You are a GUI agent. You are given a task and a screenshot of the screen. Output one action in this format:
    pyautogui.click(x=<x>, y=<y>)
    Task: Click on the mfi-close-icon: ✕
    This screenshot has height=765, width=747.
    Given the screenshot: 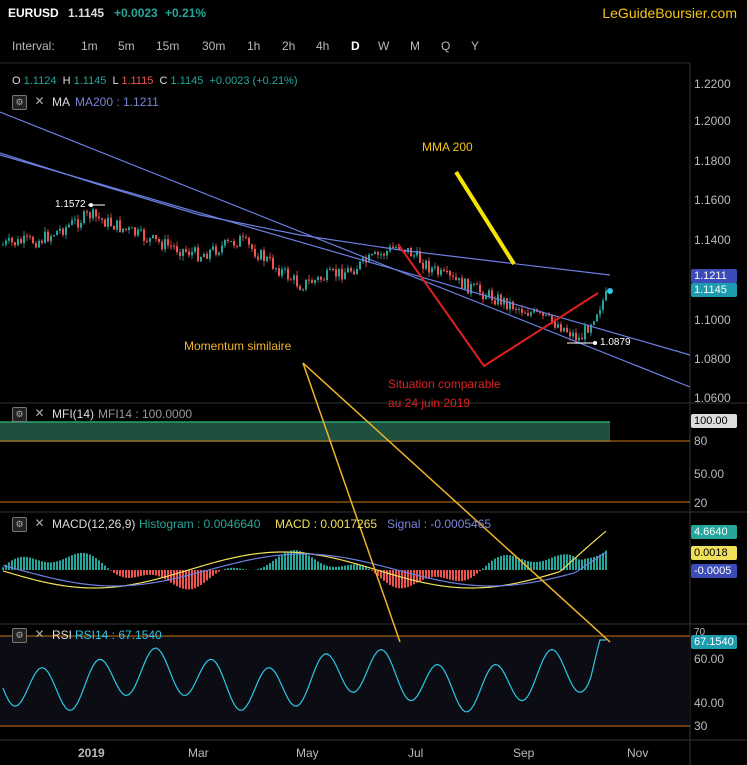 What is the action you would take?
    pyautogui.click(x=39, y=413)
    